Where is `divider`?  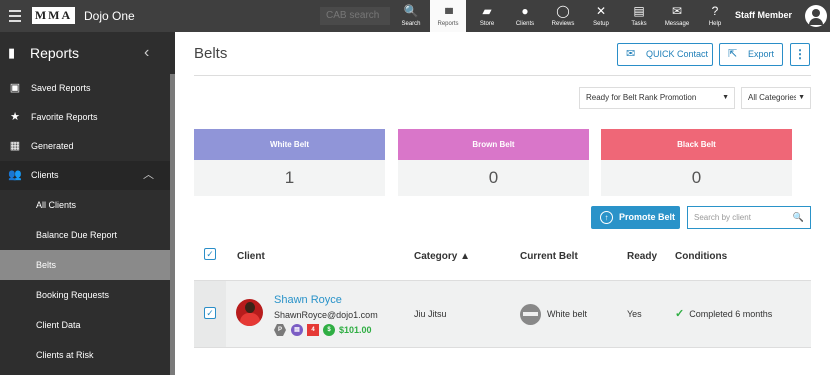 divider is located at coordinates (502, 75).